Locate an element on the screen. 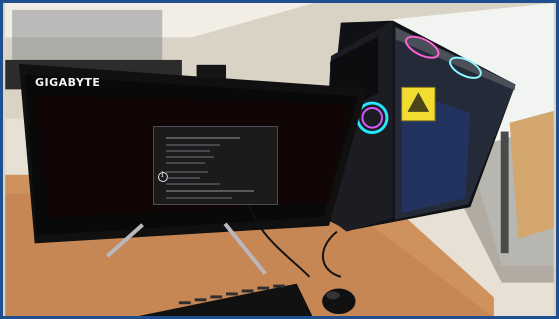  right-table-leg is located at coordinates (504, 192).